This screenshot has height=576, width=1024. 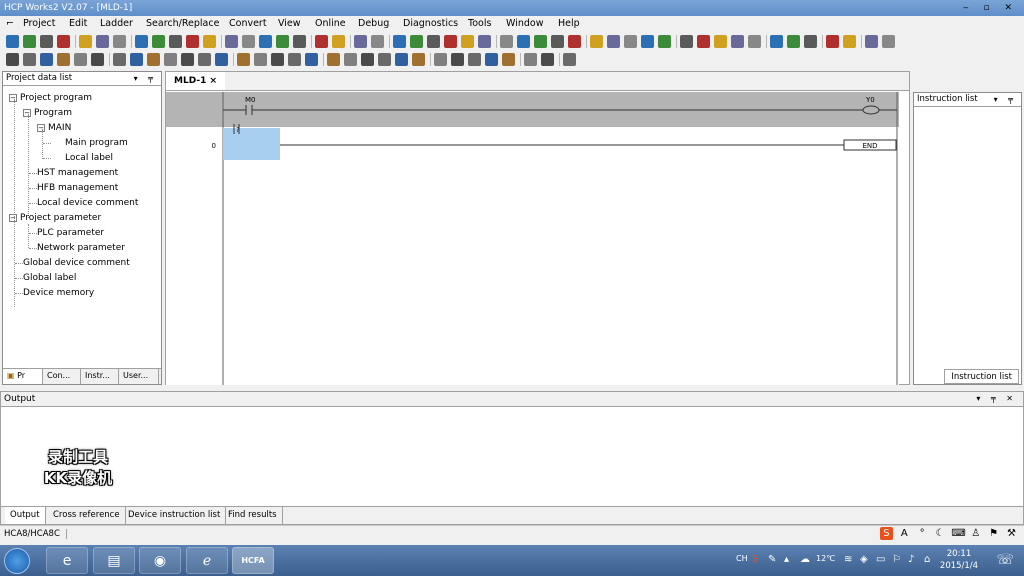 I want to click on tab-output: Output, so click(x=25, y=515).